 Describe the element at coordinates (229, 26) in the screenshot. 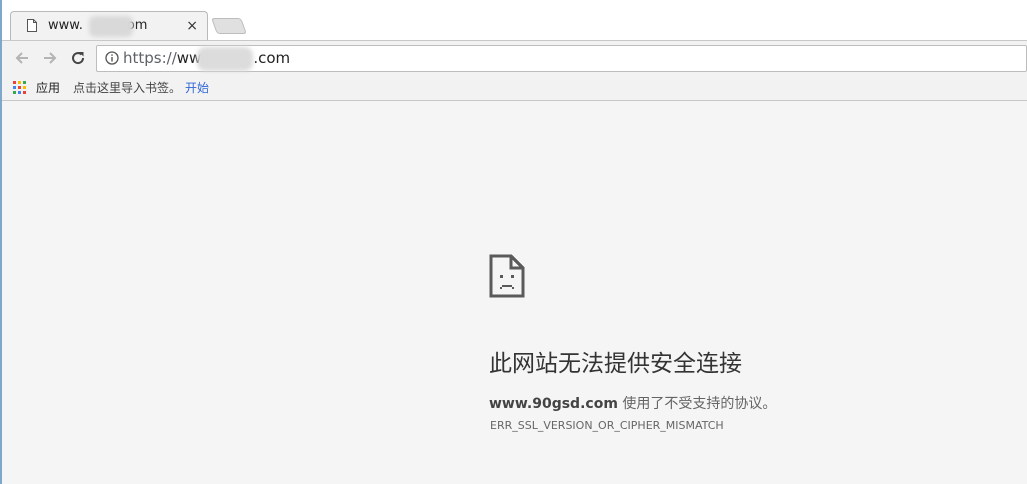

I see `new-tab-button` at that location.